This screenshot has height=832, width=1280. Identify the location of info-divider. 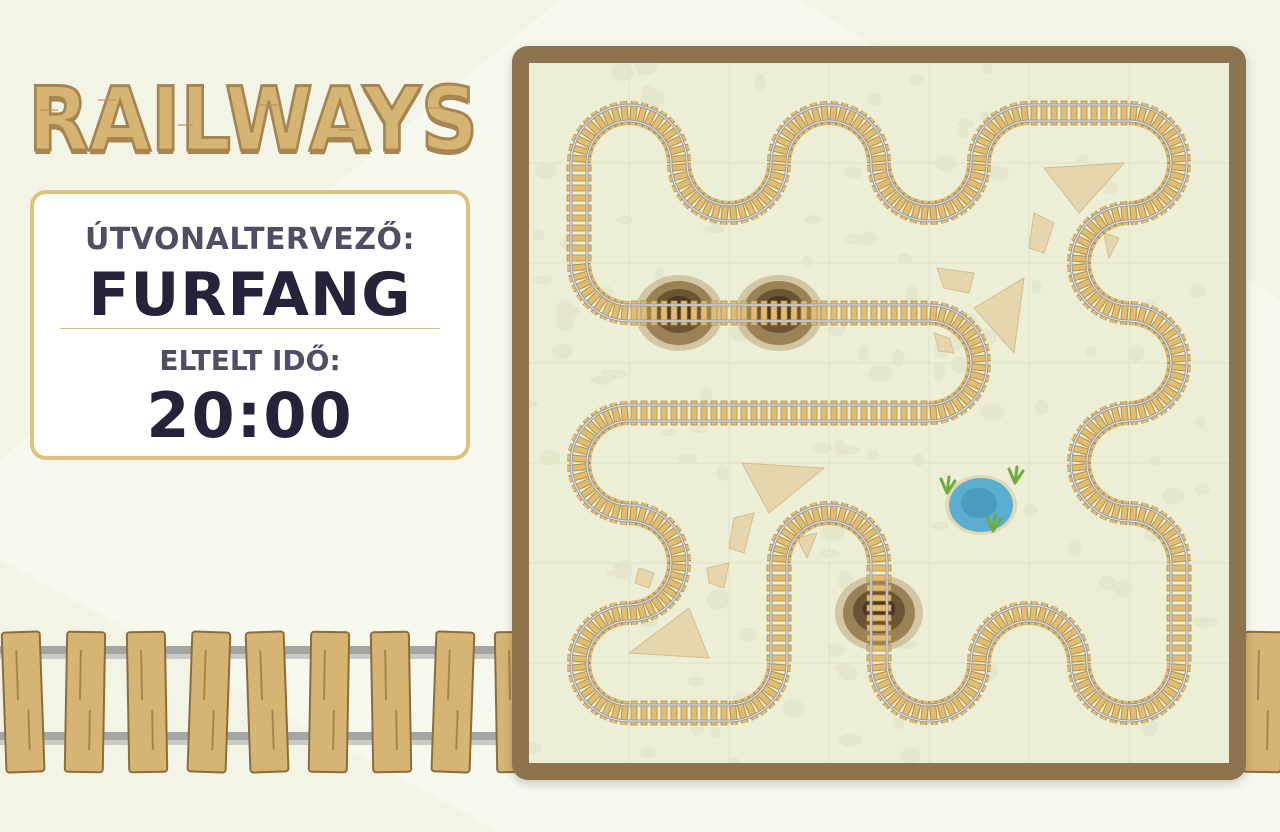
(250, 328).